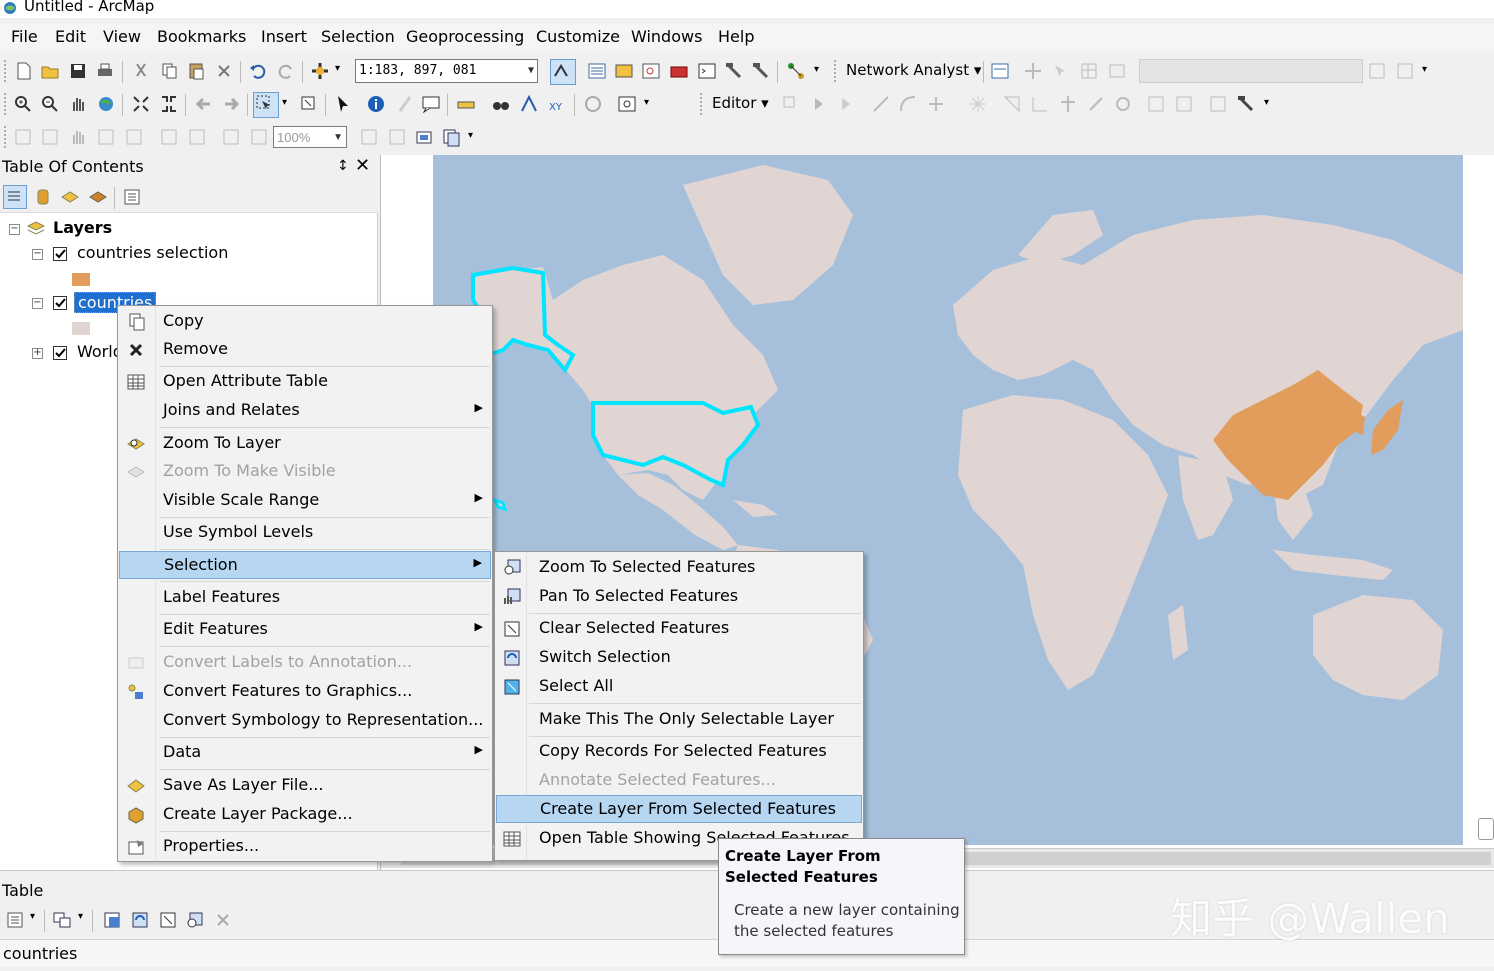  What do you see at coordinates (43, 197) in the screenshot?
I see `list-by-source-icon` at bounding box center [43, 197].